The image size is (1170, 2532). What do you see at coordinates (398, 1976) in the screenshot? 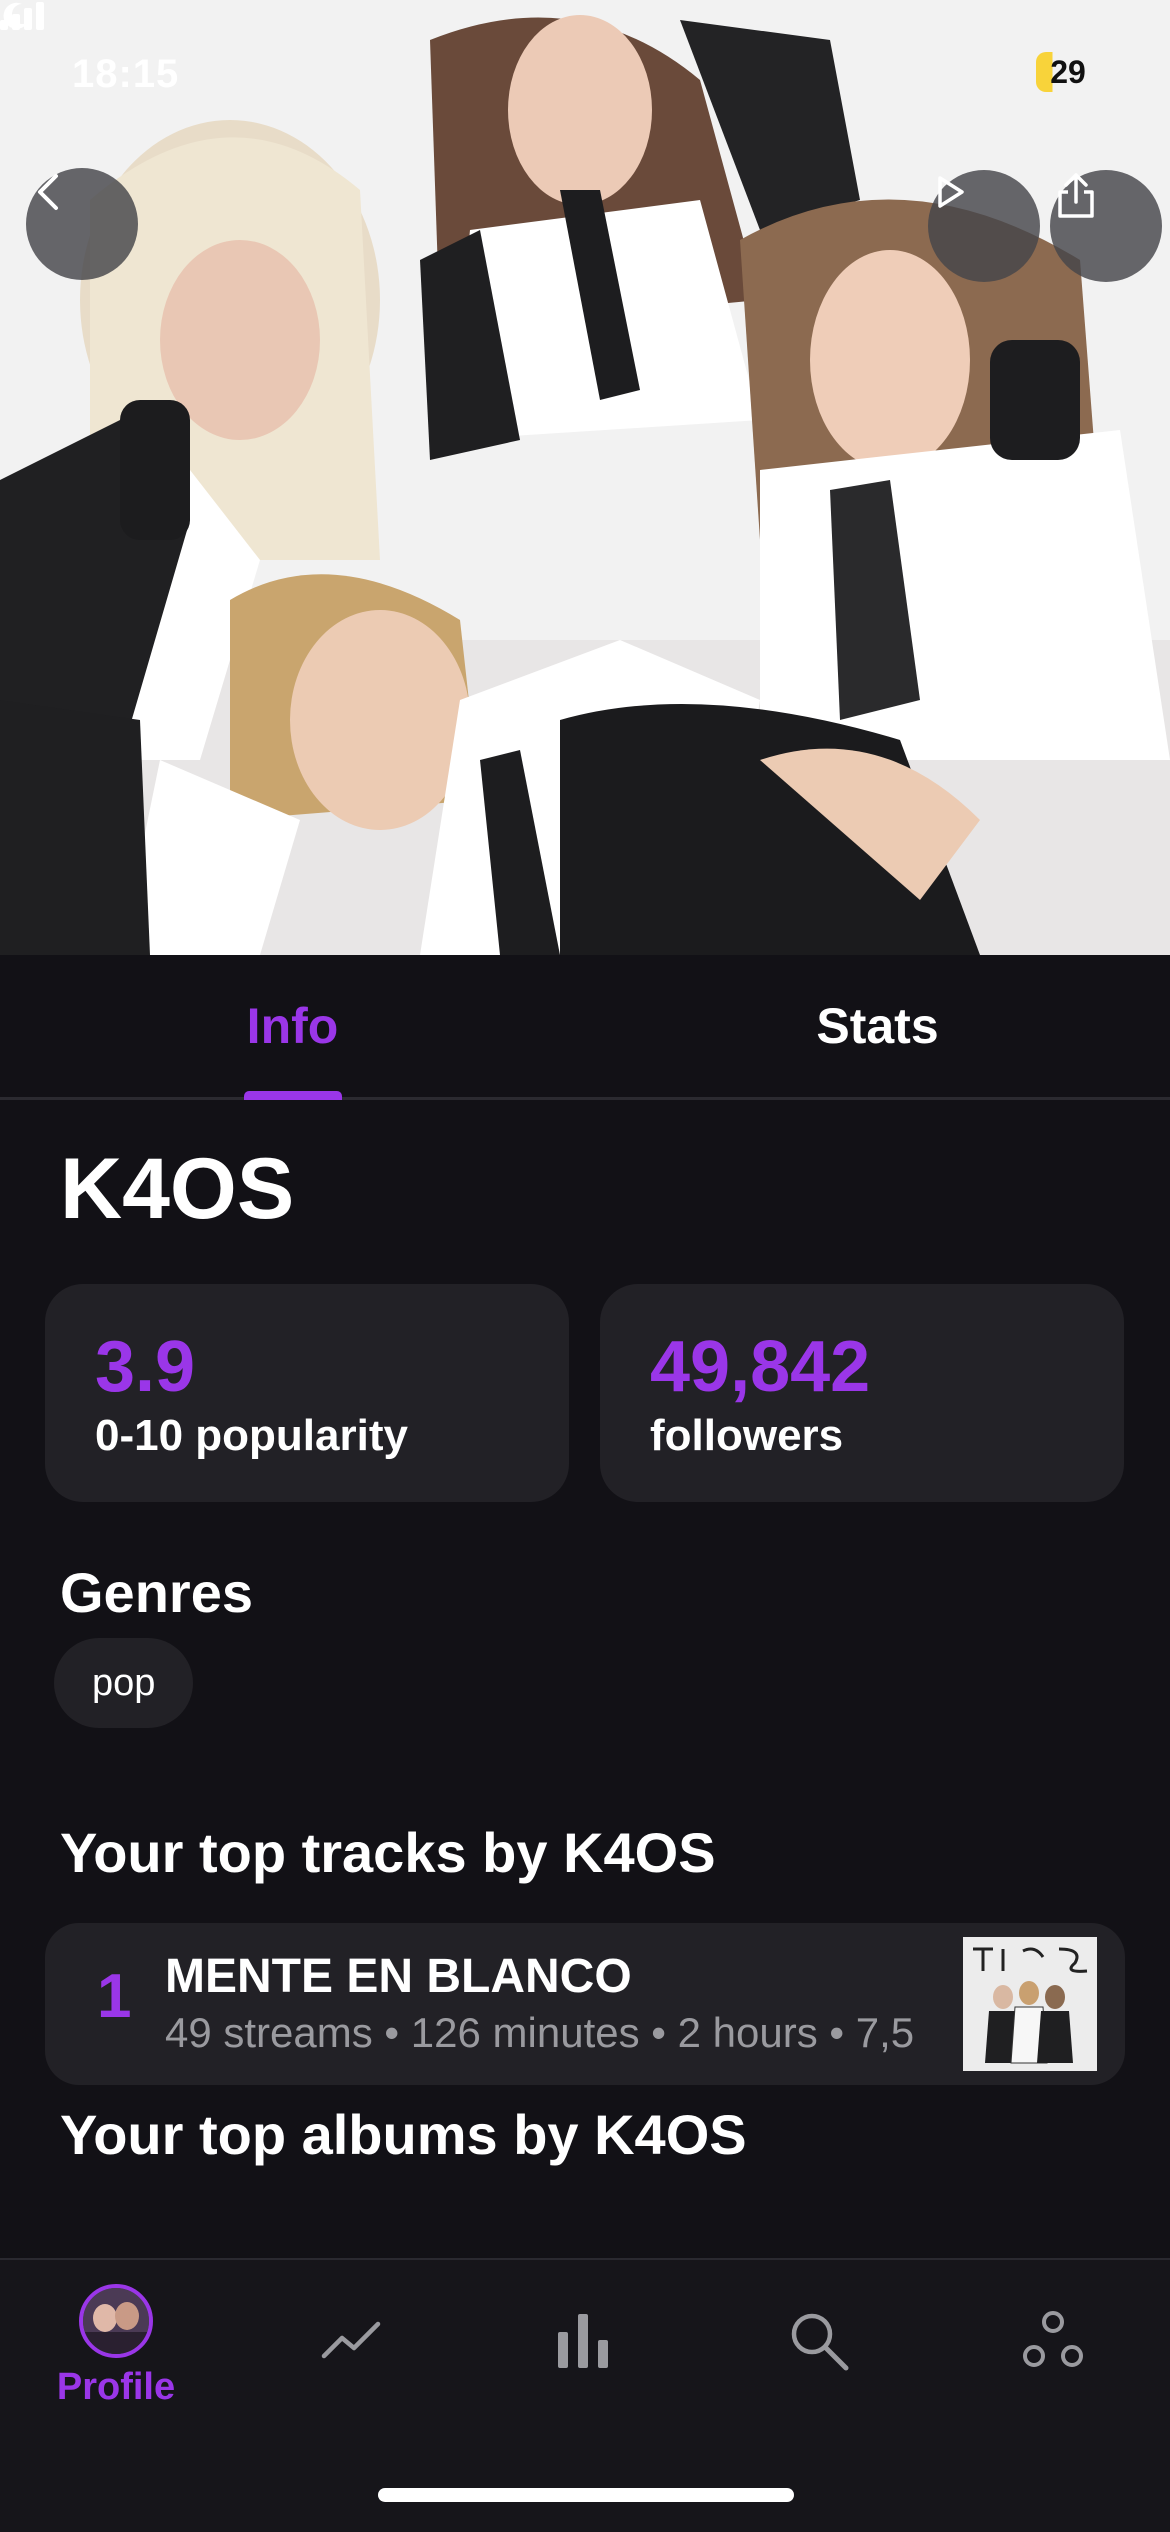
I see `track-title: MENTE EN BLANCO` at bounding box center [398, 1976].